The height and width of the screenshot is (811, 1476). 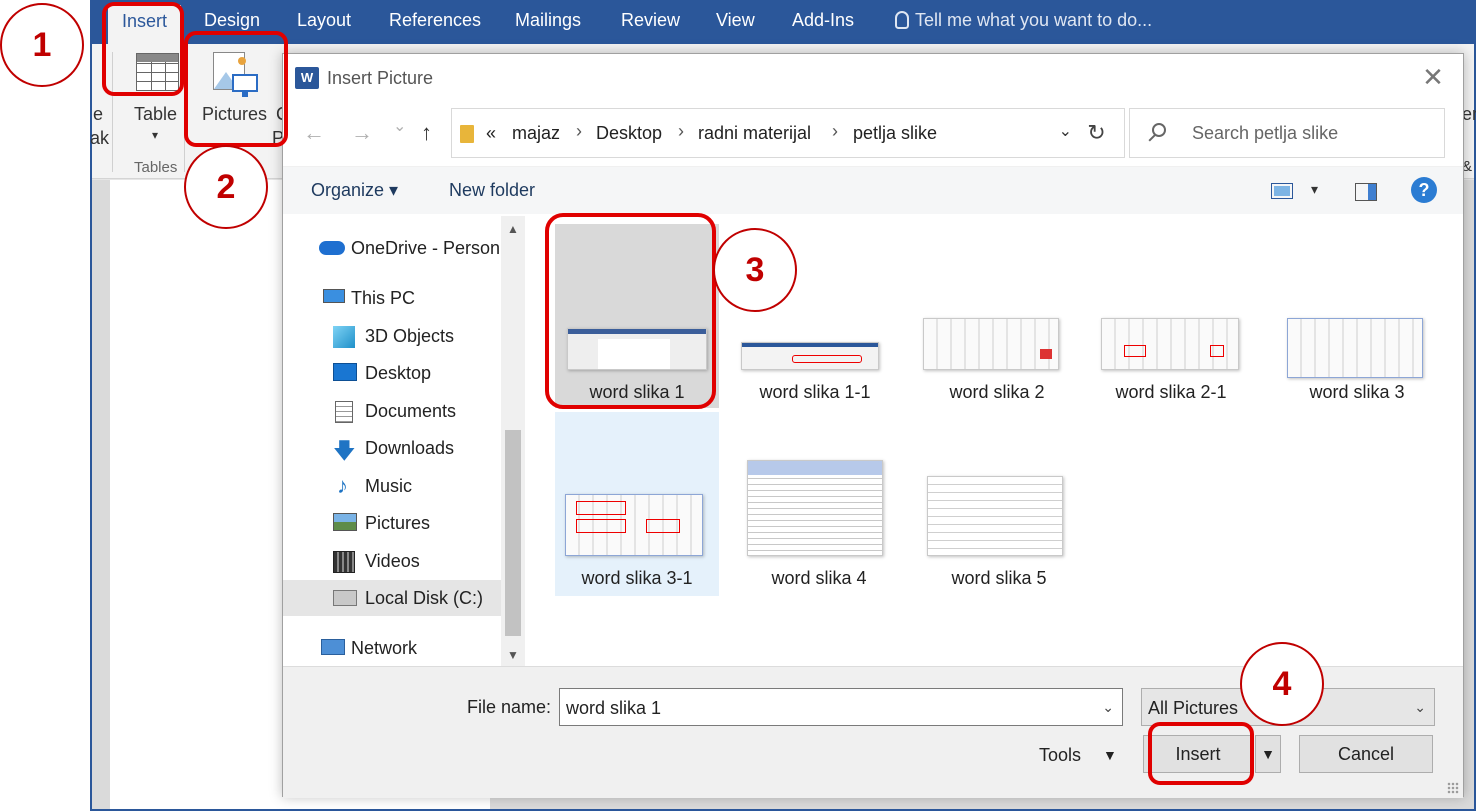 What do you see at coordinates (314, 133) in the screenshot?
I see `back-arrow-icon: ←` at bounding box center [314, 133].